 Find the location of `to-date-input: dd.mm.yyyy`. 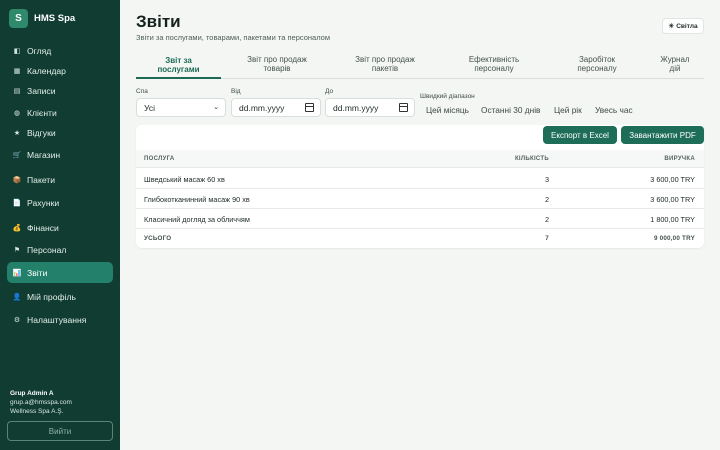

to-date-input: dd.mm.yyyy is located at coordinates (370, 107).